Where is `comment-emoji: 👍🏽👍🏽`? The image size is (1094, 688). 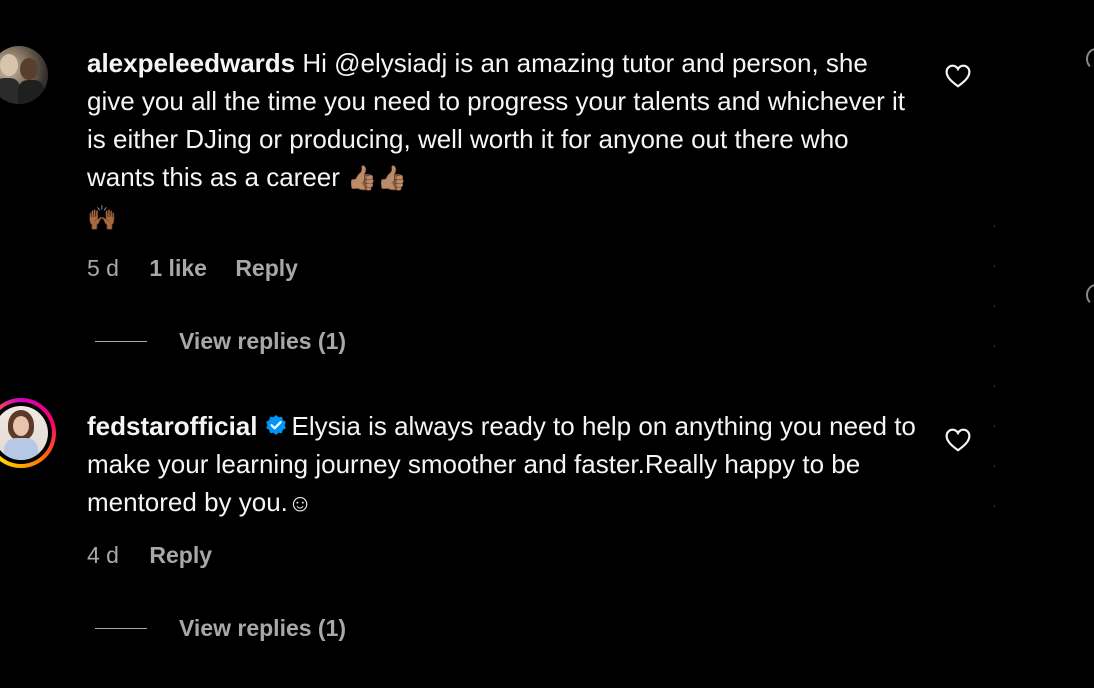
comment-emoji: 👍🏽👍🏽 is located at coordinates (377, 178).